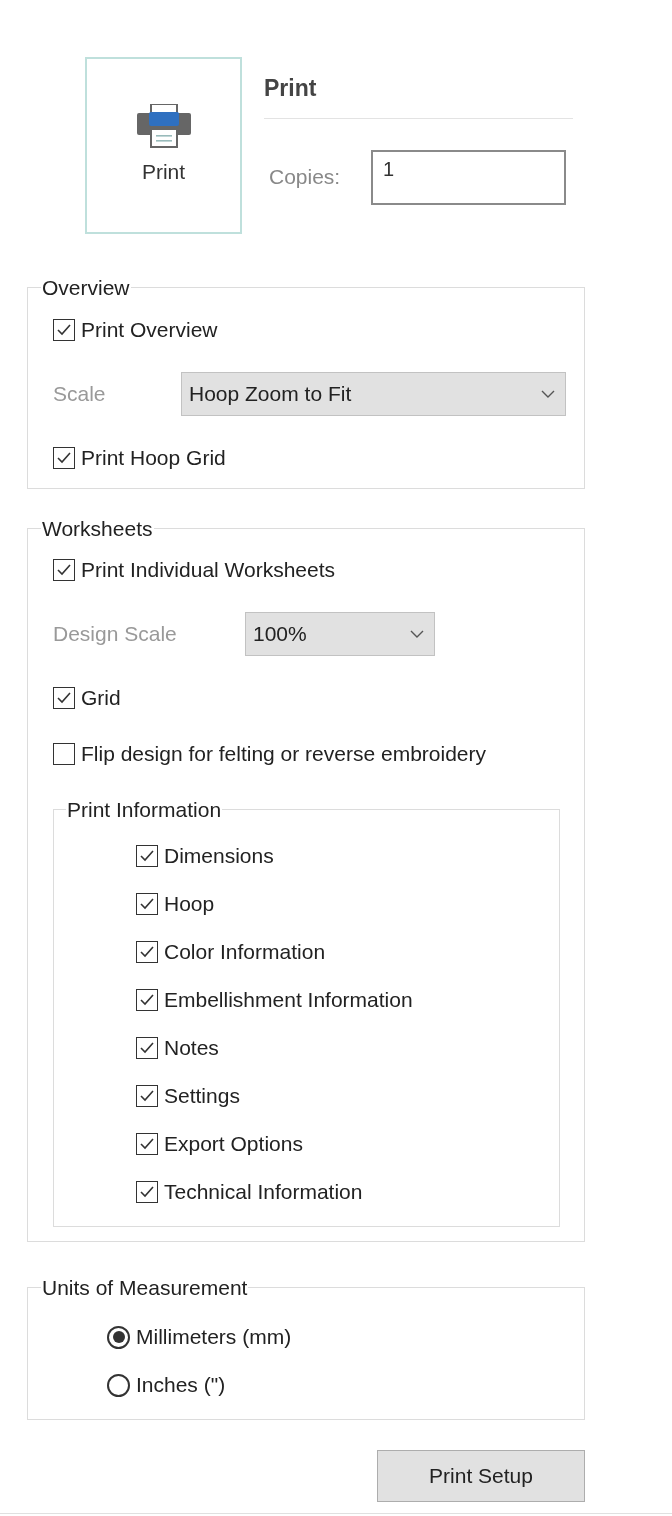 Image resolution: width=672 pixels, height=1516 pixels. Describe the element at coordinates (181, 1385) in the screenshot. I see `radio-label: Inches (")` at that location.